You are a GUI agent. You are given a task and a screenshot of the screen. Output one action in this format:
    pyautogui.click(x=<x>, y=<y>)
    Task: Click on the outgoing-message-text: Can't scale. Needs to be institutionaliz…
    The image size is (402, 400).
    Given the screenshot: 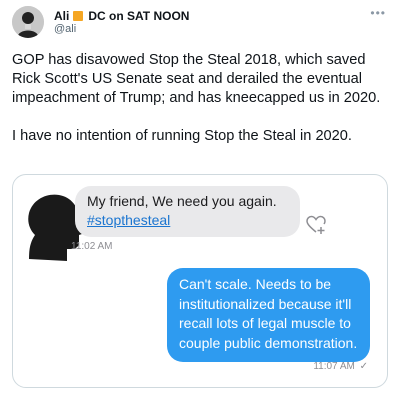 What is the action you would take?
    pyautogui.click(x=268, y=313)
    